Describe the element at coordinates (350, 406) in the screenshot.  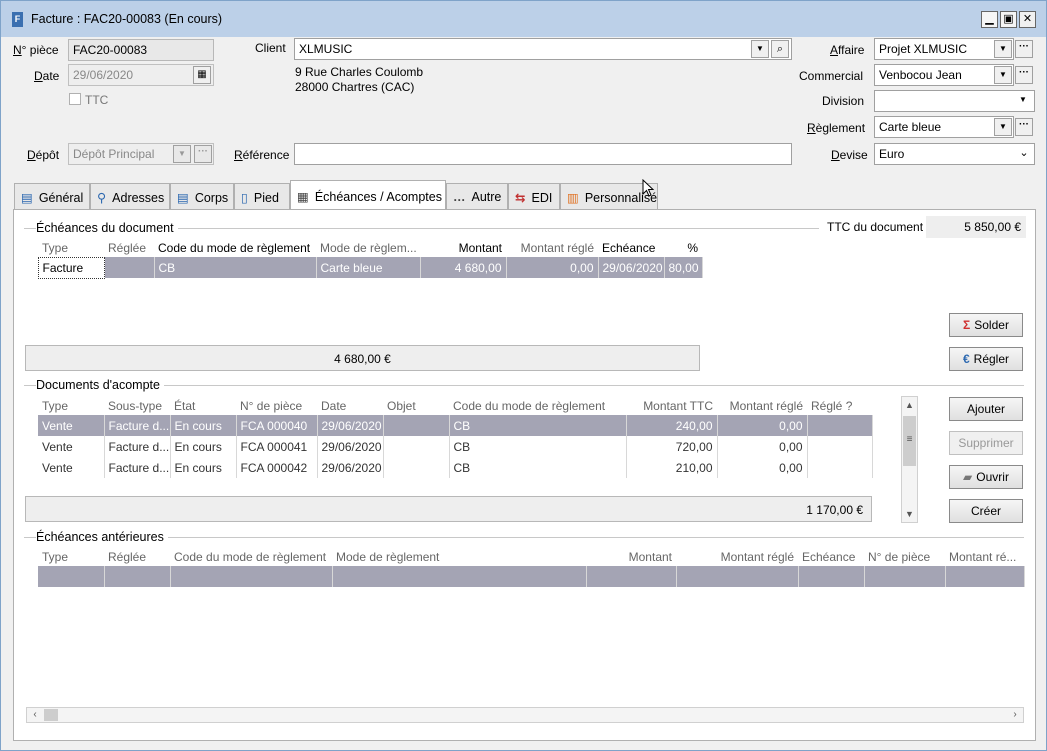
I see `column-header: Date` at that location.